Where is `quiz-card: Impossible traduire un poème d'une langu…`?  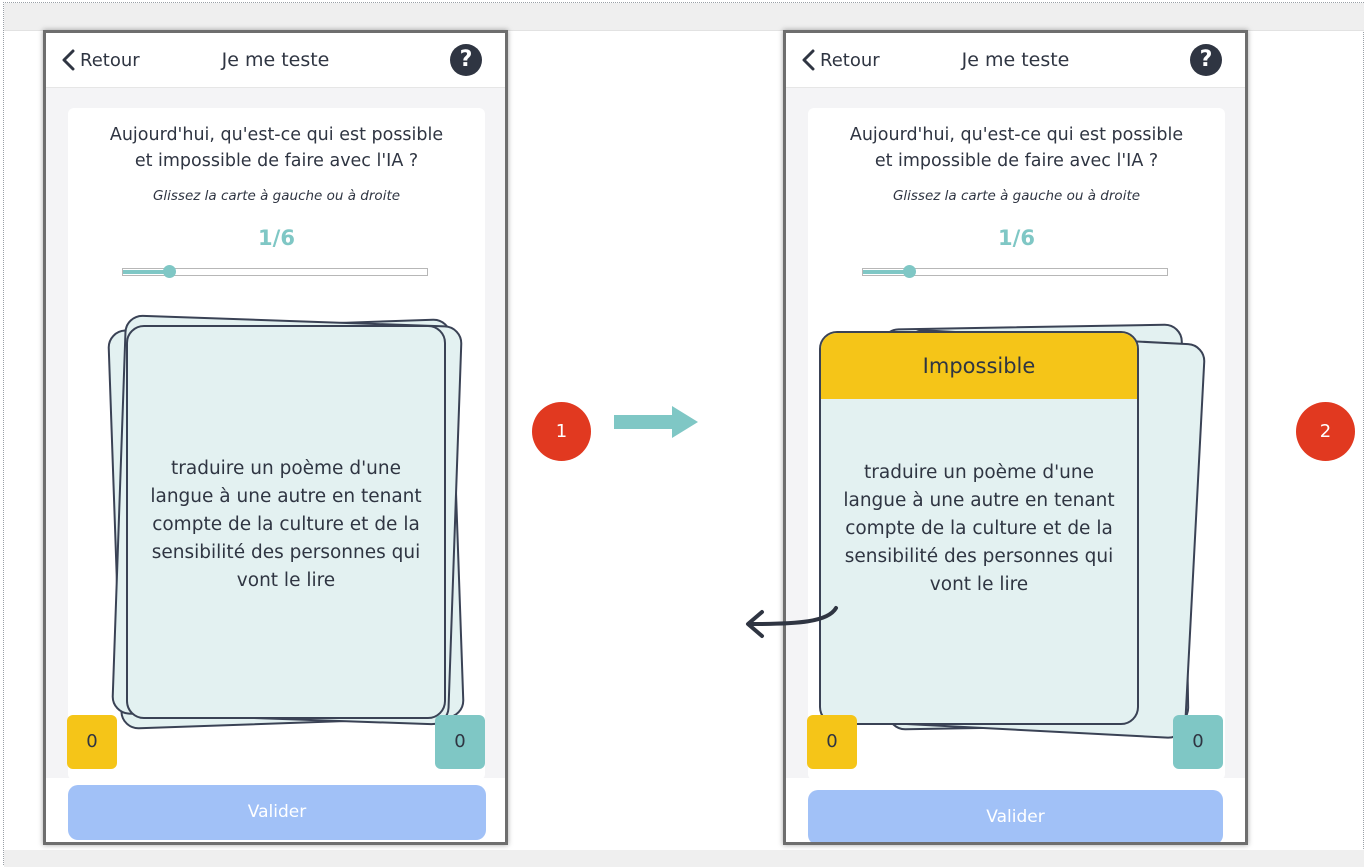 quiz-card: Impossible traduire un poème d'une langu… is located at coordinates (979, 528).